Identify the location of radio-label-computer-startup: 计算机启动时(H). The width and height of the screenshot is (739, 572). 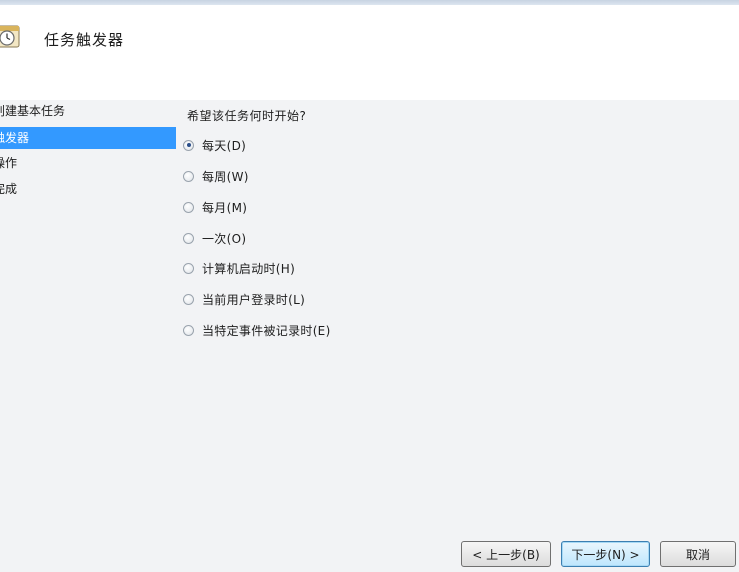
(249, 268).